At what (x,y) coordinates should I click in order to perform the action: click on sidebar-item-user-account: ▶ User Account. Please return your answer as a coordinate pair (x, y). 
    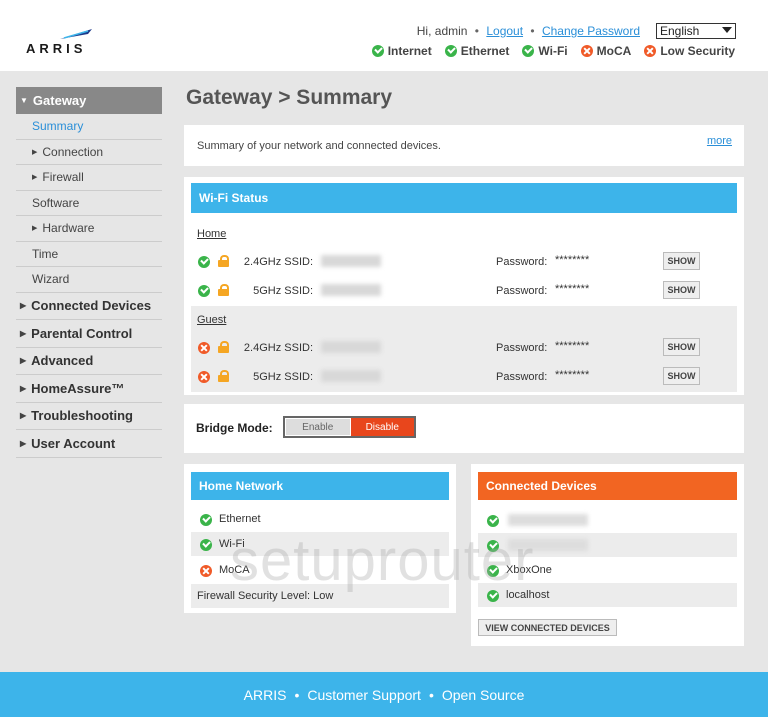
    Looking at the image, I should click on (89, 444).